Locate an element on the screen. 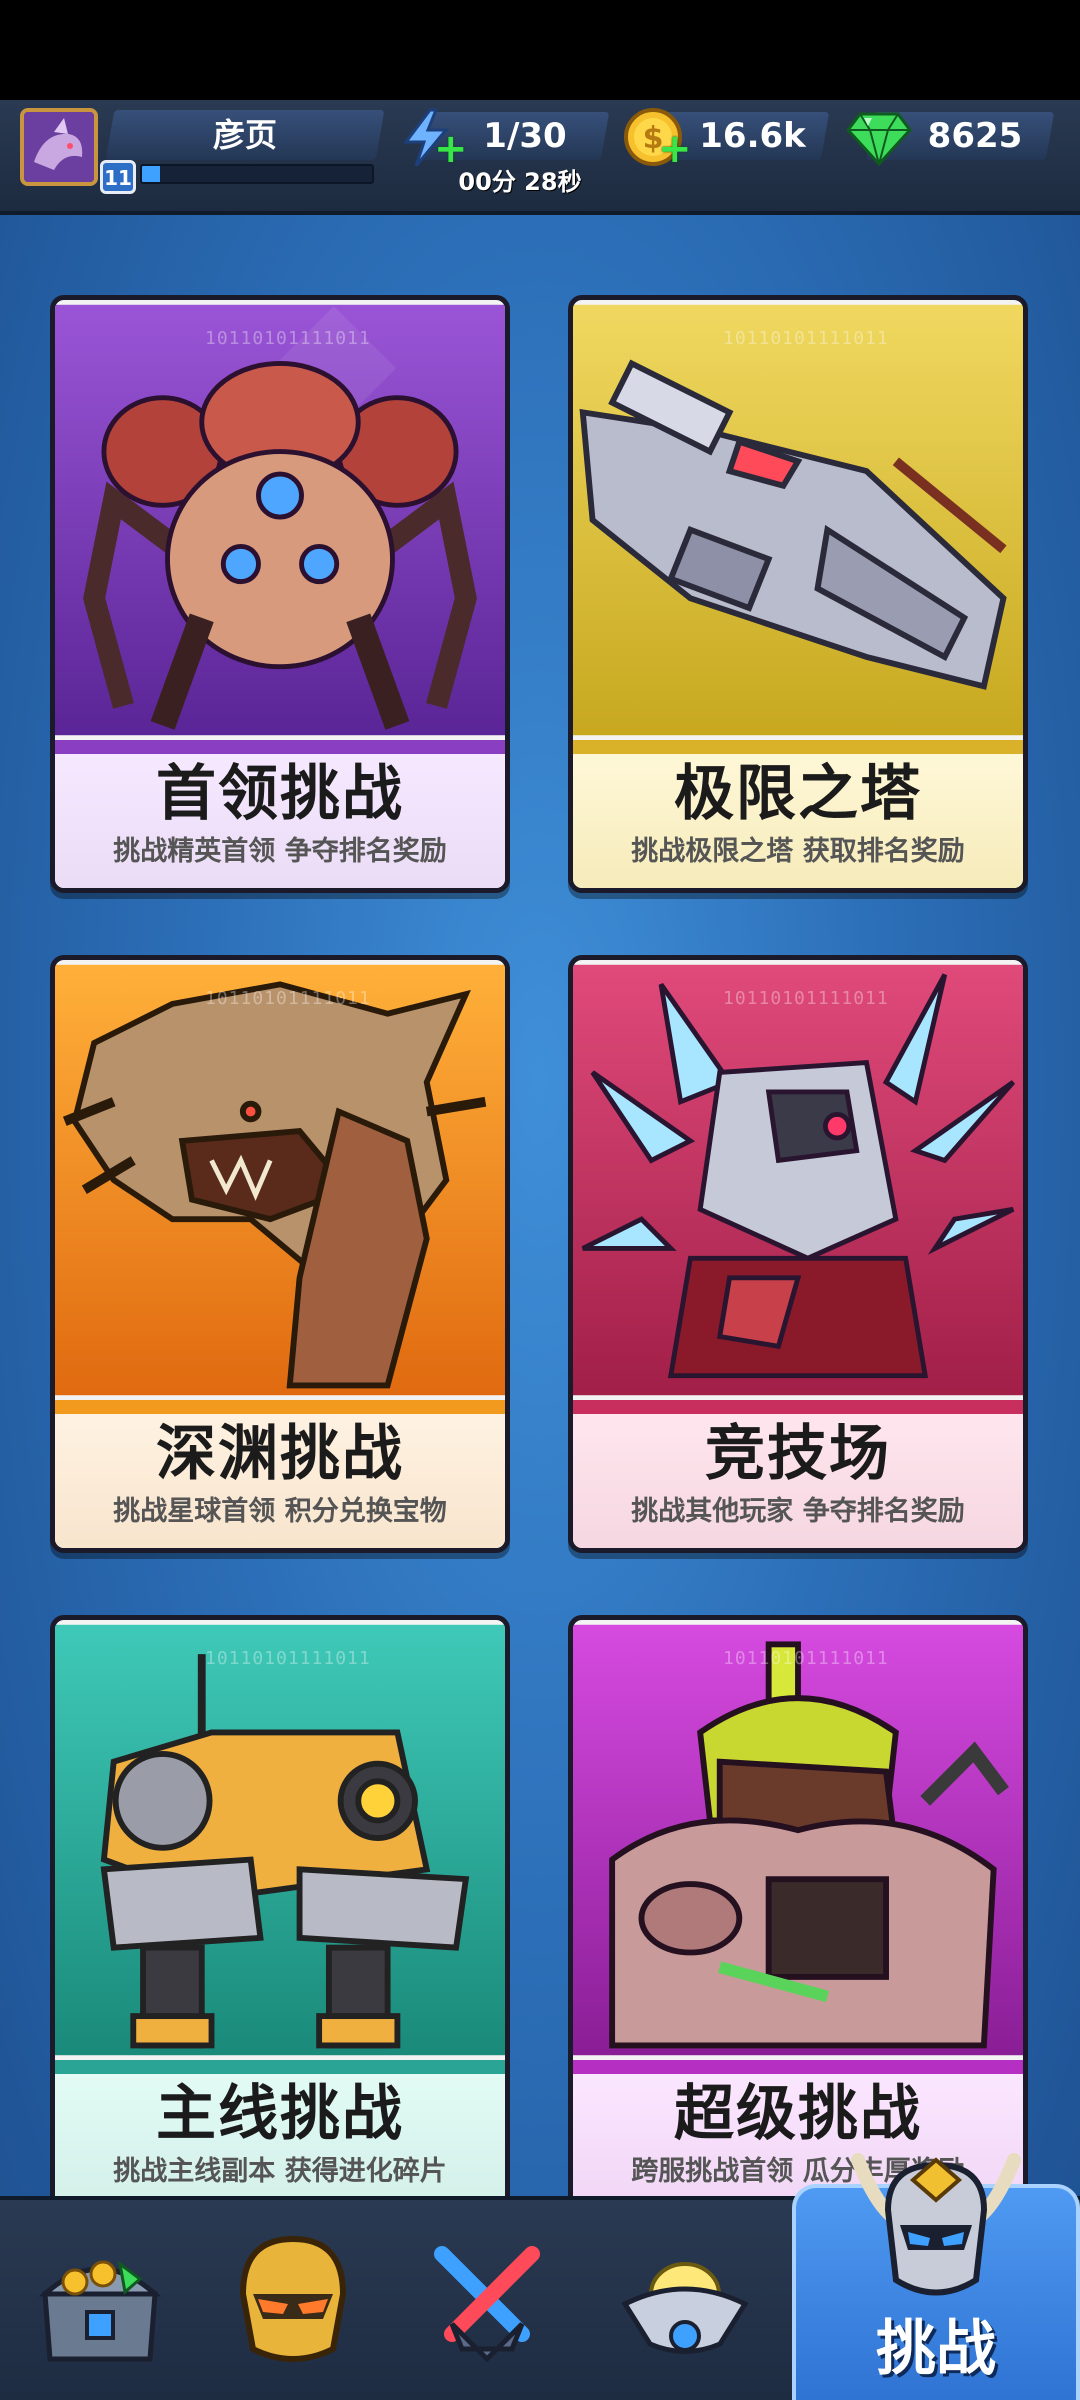  golden-helmet-icon is located at coordinates (293, 2298).